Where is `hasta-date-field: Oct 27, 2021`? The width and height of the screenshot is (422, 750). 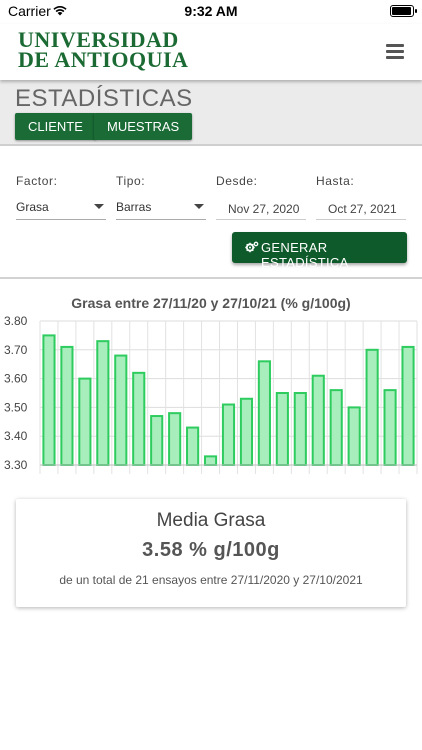
hasta-date-field: Oct 27, 2021 is located at coordinates (361, 208).